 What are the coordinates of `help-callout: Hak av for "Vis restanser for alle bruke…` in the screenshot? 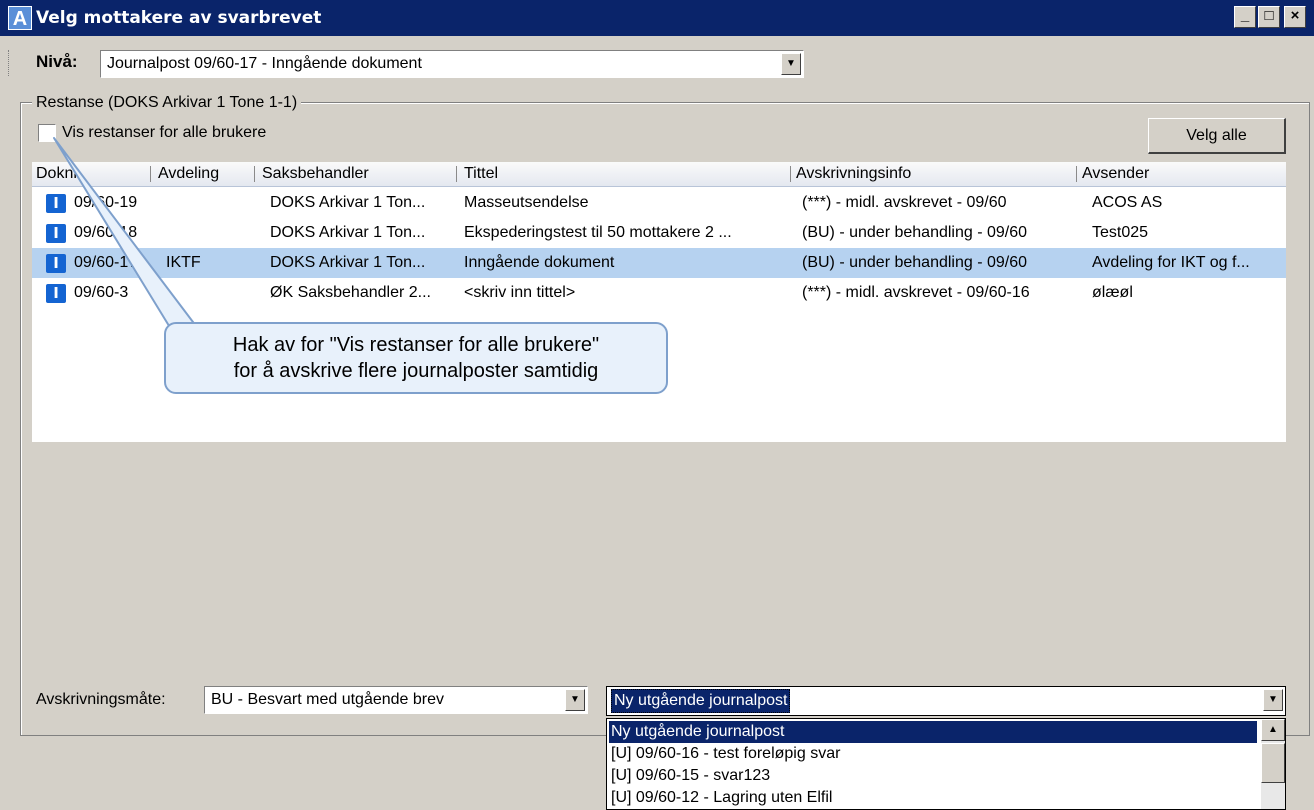 It's located at (416, 358).